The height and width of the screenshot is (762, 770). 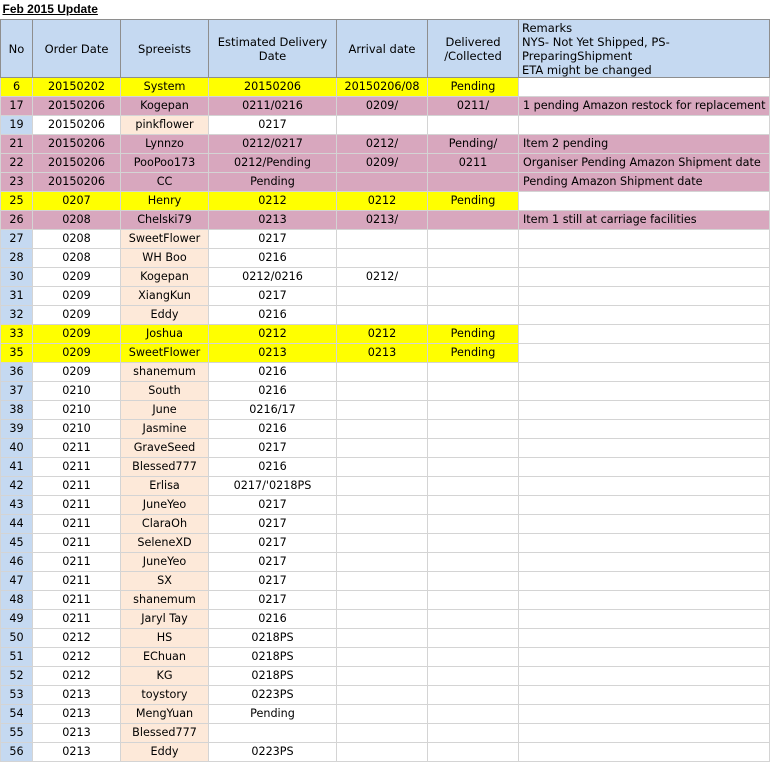 What do you see at coordinates (164, 676) in the screenshot?
I see `cell-spreeist: KG` at bounding box center [164, 676].